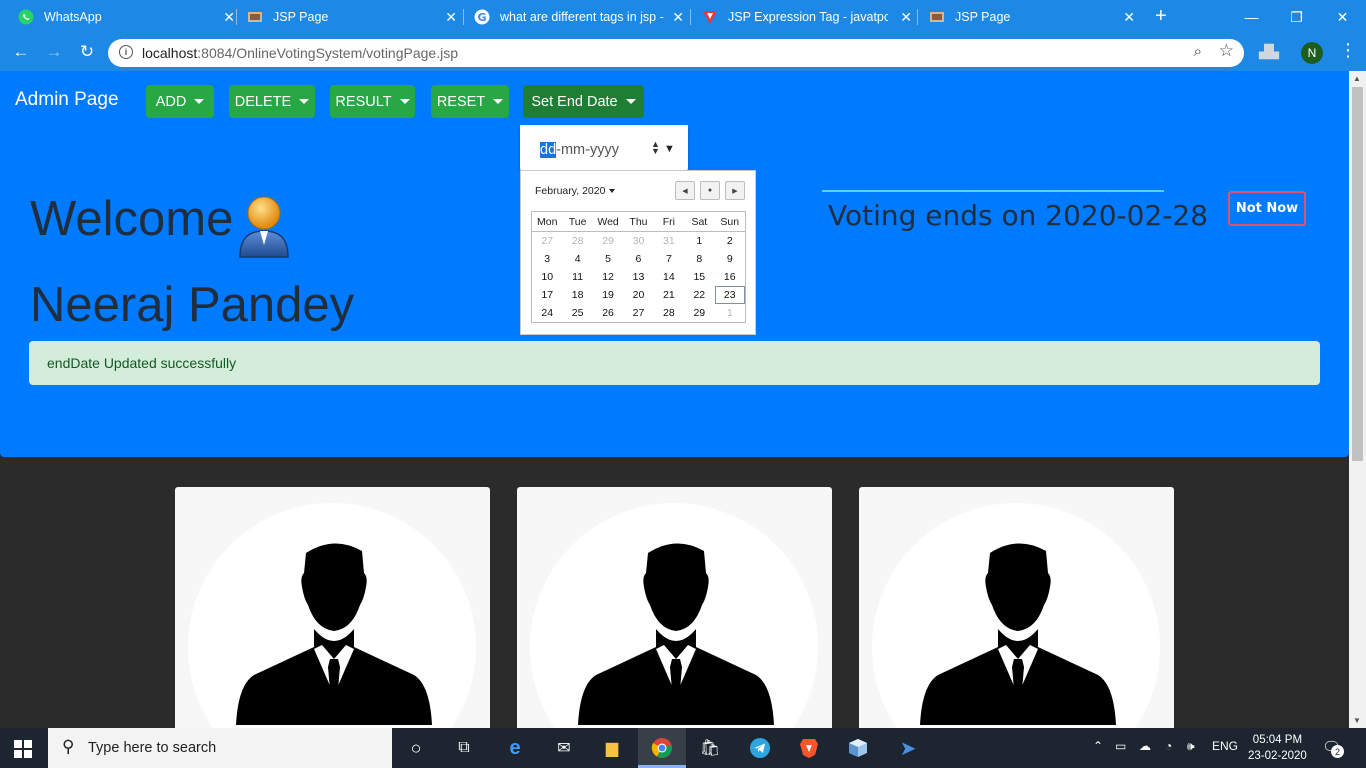 This screenshot has width=1366, height=768. Describe the element at coordinates (547, 259) in the screenshot. I see `calendar-day: 3` at that location.